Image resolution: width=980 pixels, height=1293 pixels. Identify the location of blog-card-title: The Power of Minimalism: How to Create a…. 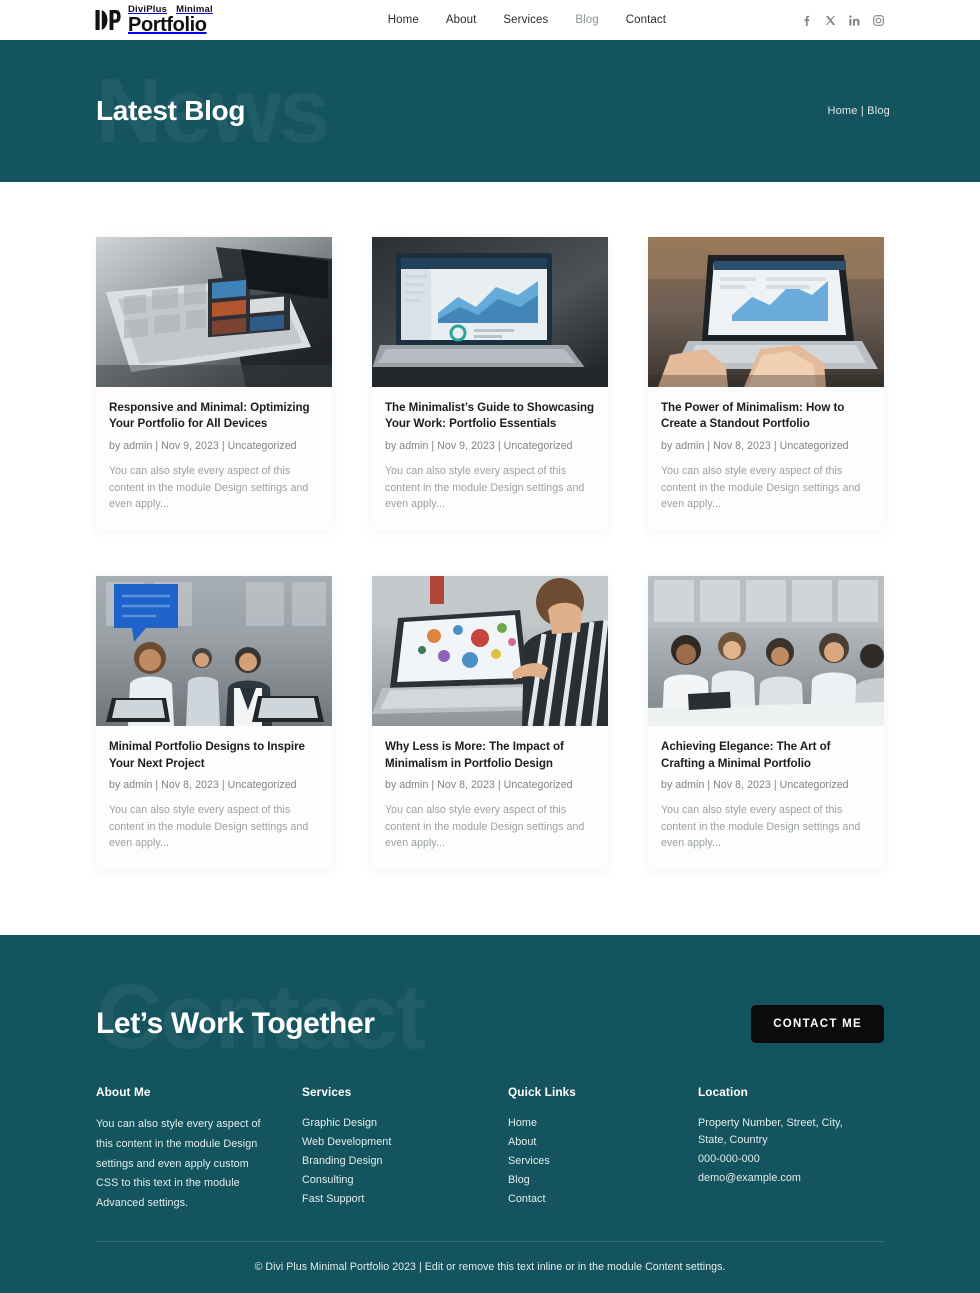
(766, 416).